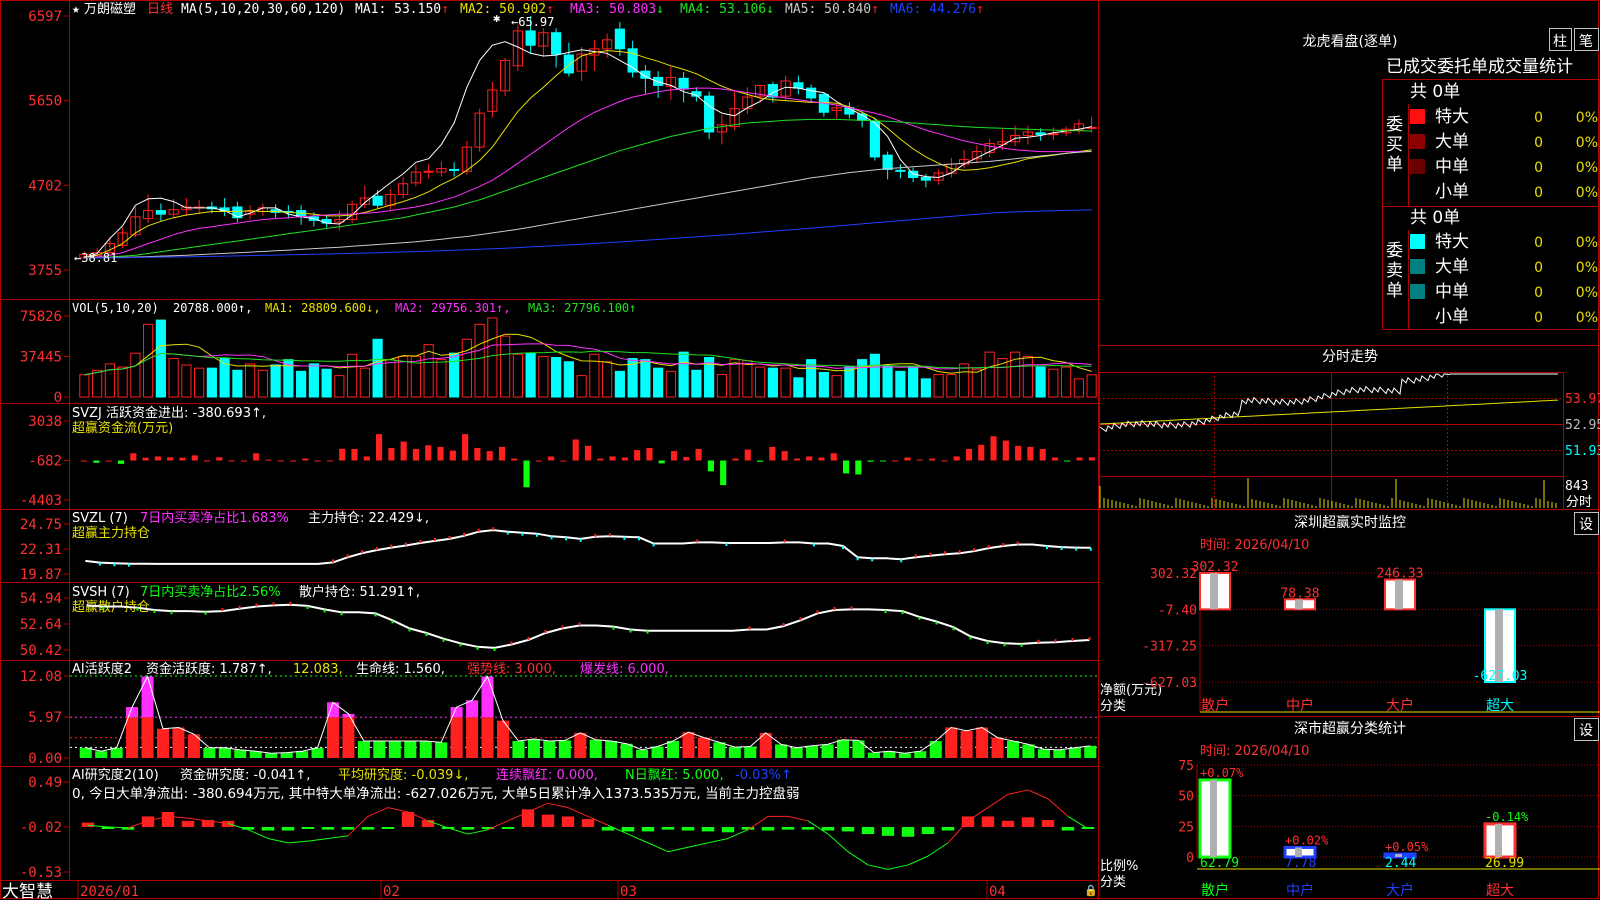 This screenshot has width=1600, height=900. What do you see at coordinates (511, 669) in the screenshot?
I see `ai-active-label5: 强势线: 3.000,` at bounding box center [511, 669].